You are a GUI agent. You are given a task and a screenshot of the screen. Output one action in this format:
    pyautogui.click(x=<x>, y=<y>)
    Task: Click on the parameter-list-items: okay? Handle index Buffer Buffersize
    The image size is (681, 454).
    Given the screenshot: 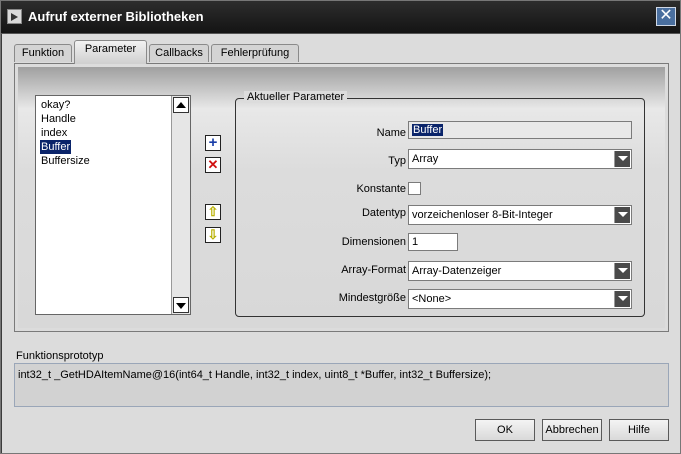 What is the action you would take?
    pyautogui.click(x=65, y=133)
    